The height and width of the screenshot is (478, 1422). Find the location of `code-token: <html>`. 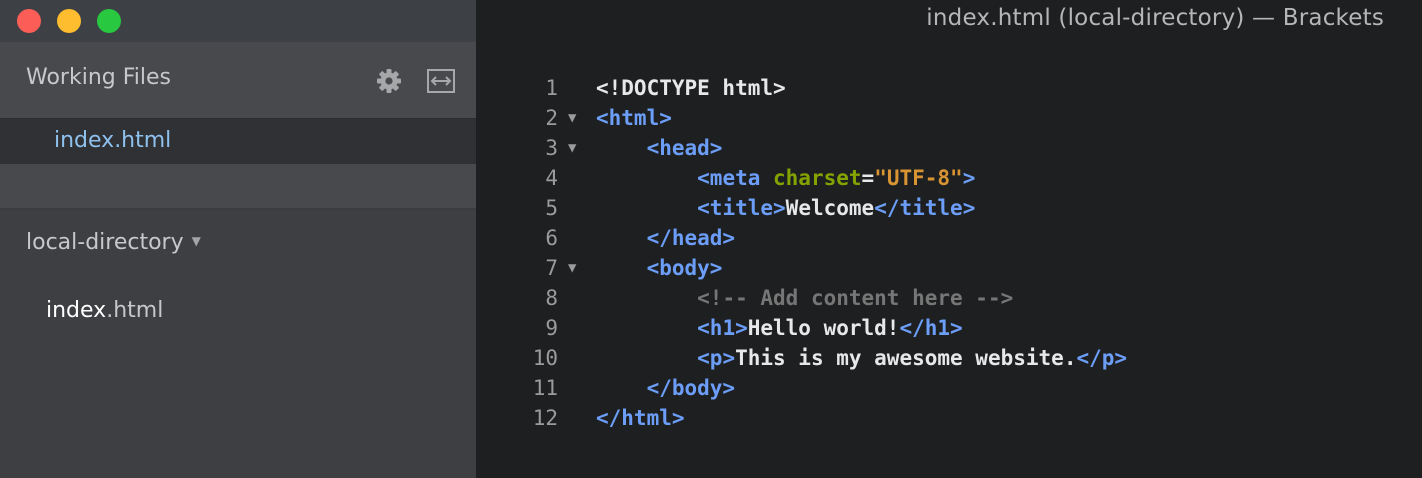

code-token: <html> is located at coordinates (634, 118).